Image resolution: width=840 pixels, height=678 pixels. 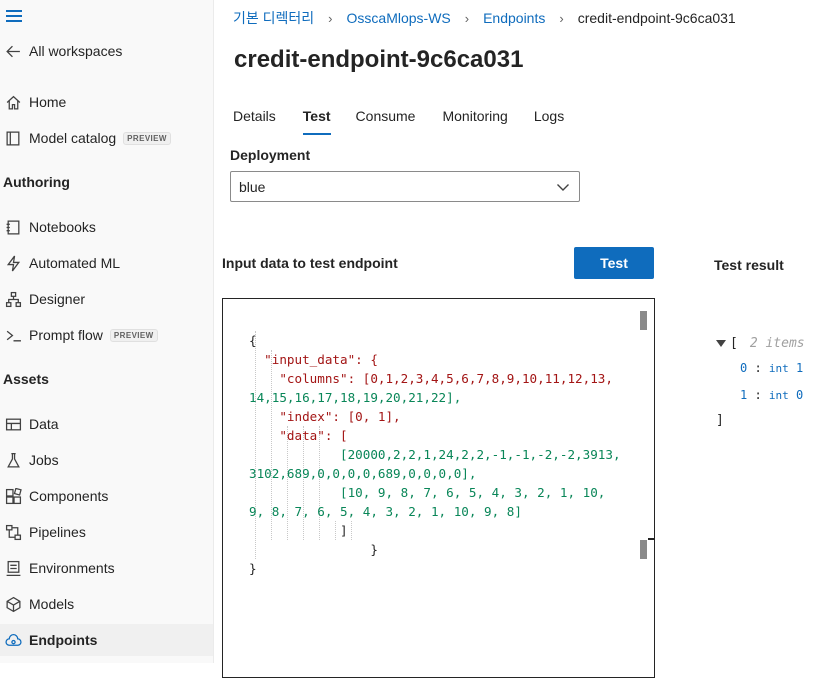 I want to click on section-authoring: Authoring, so click(x=36, y=182).